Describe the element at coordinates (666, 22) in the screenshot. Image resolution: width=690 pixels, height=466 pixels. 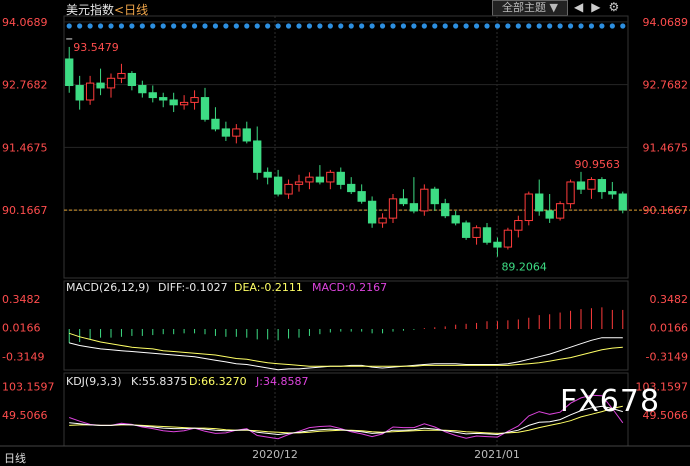
I see `price-y-tick-right: 94.0689` at that location.